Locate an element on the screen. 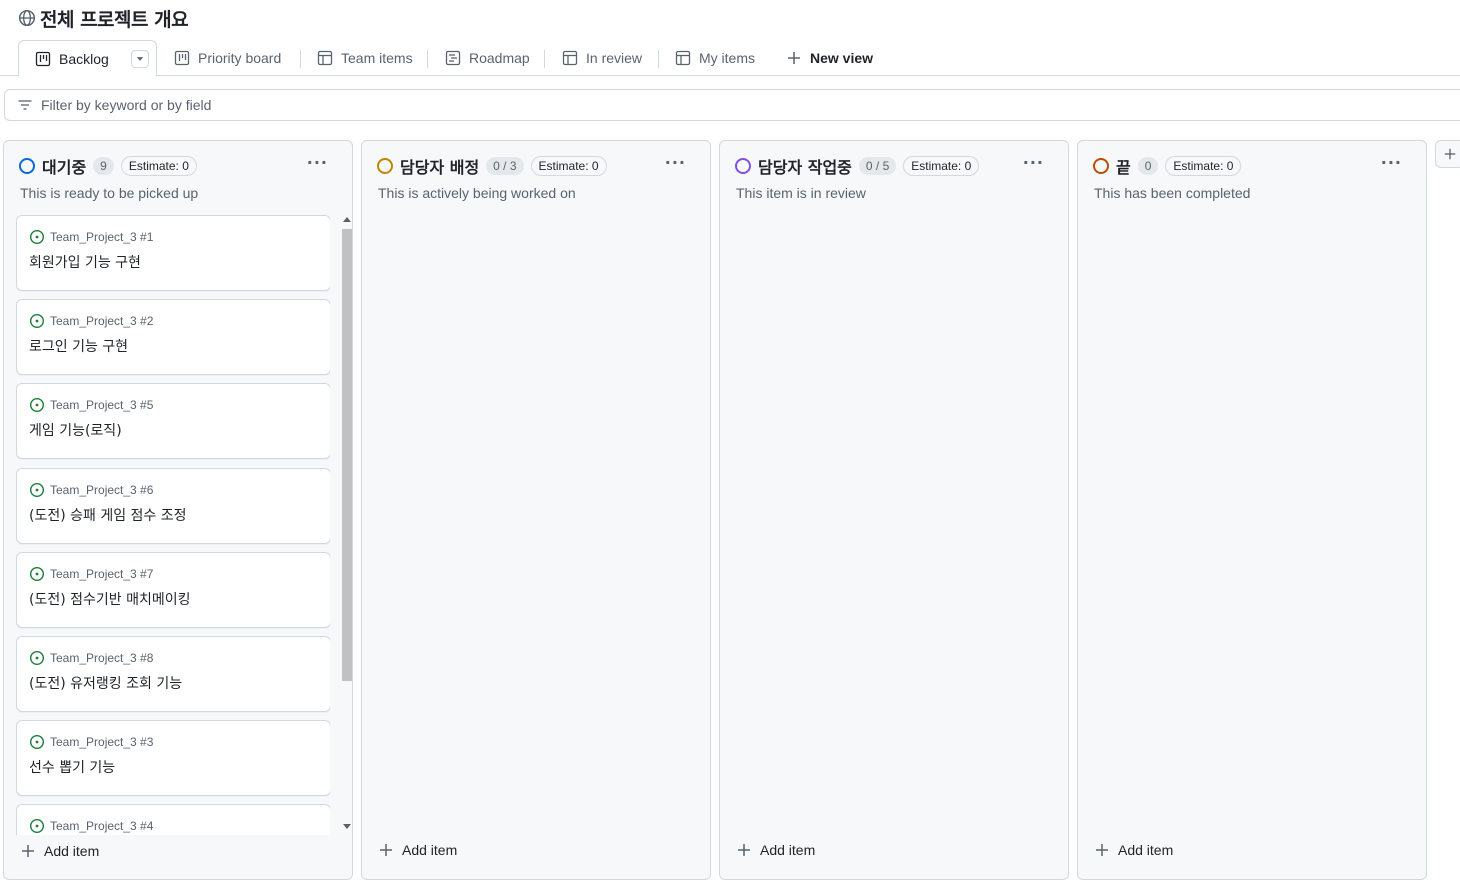 The image size is (1460, 880). tab-label: My items is located at coordinates (727, 58).